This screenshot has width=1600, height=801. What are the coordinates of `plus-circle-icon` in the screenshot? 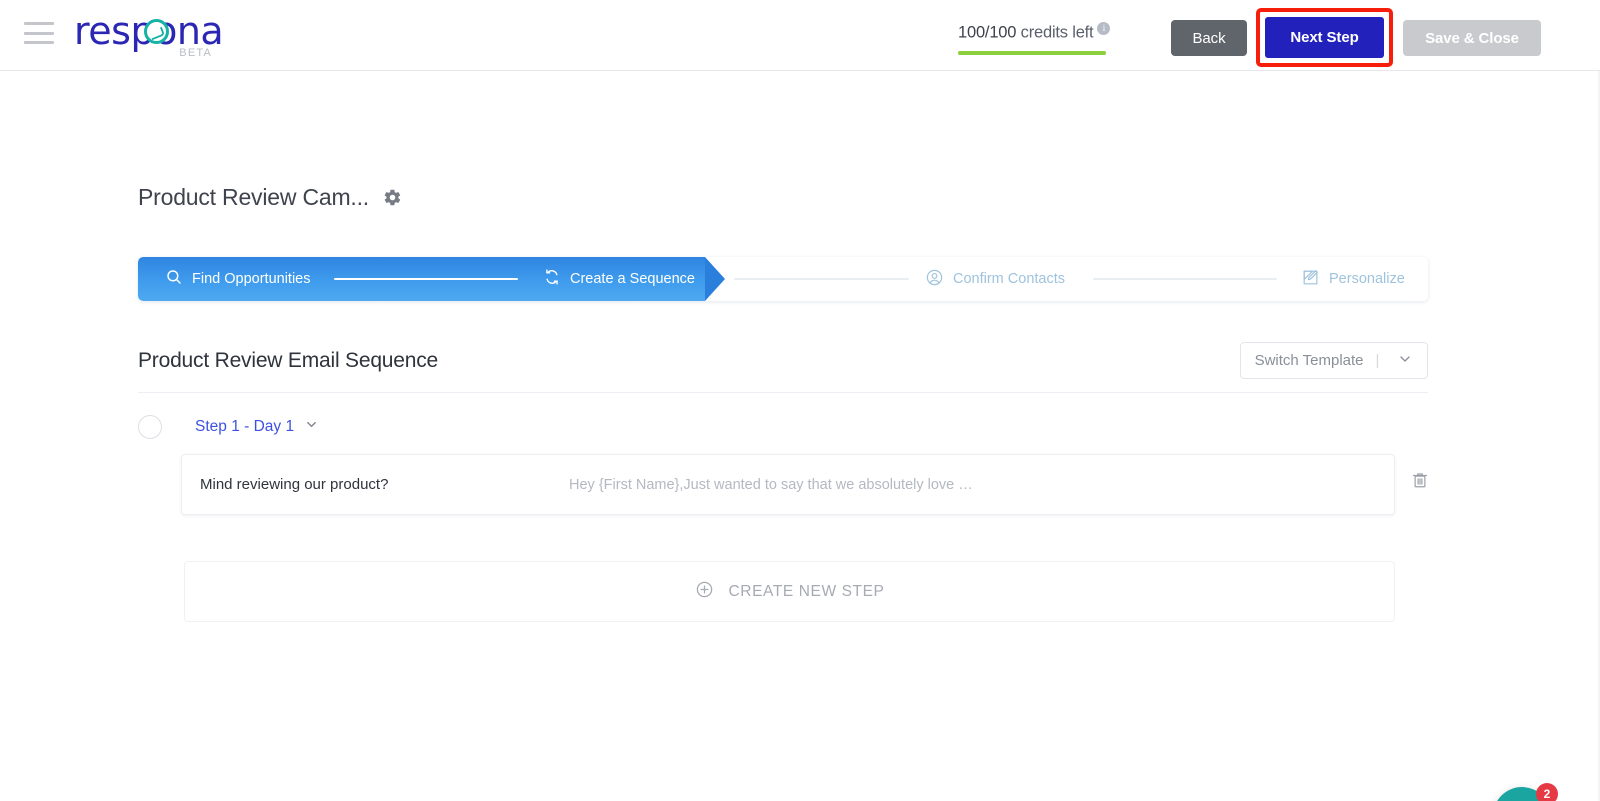 It's located at (704, 592).